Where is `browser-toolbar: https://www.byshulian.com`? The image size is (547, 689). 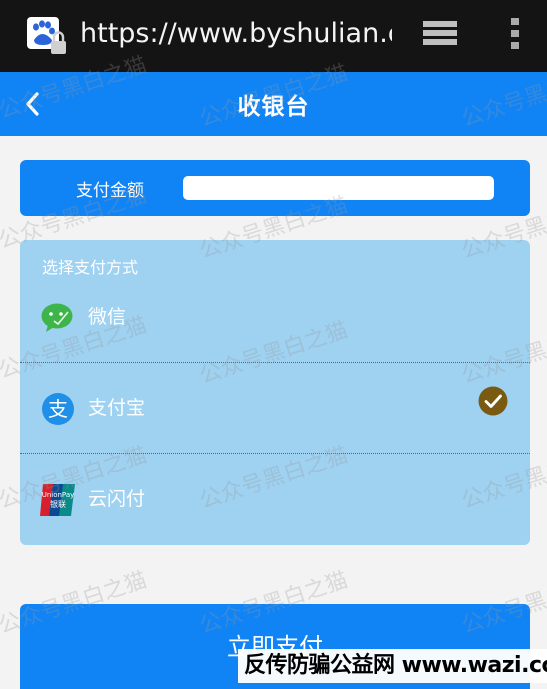 browser-toolbar: https://www.byshulian.com is located at coordinates (273, 36).